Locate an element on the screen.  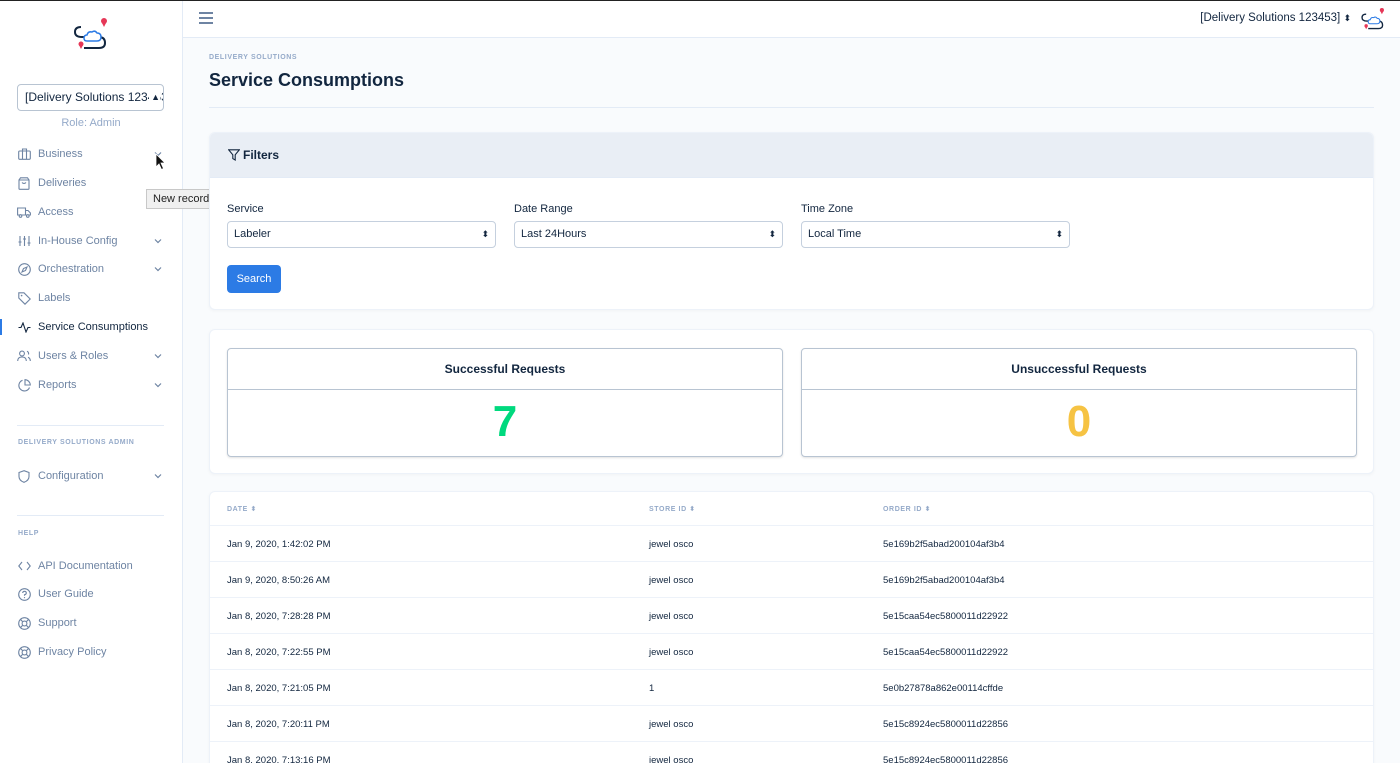
code-icon is located at coordinates (24, 566).